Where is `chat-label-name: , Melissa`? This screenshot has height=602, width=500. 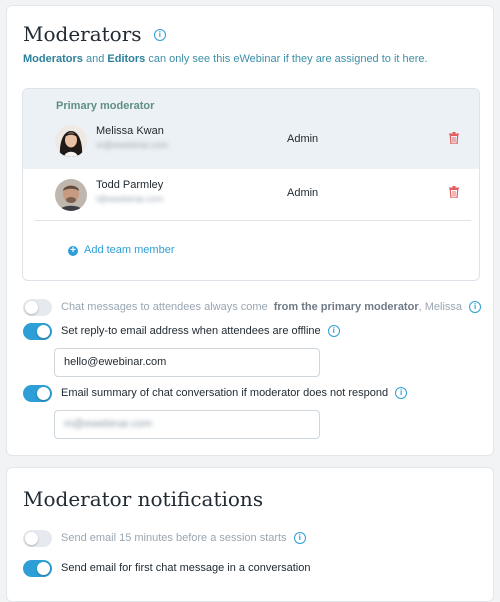
chat-label-name: , Melissa is located at coordinates (440, 307).